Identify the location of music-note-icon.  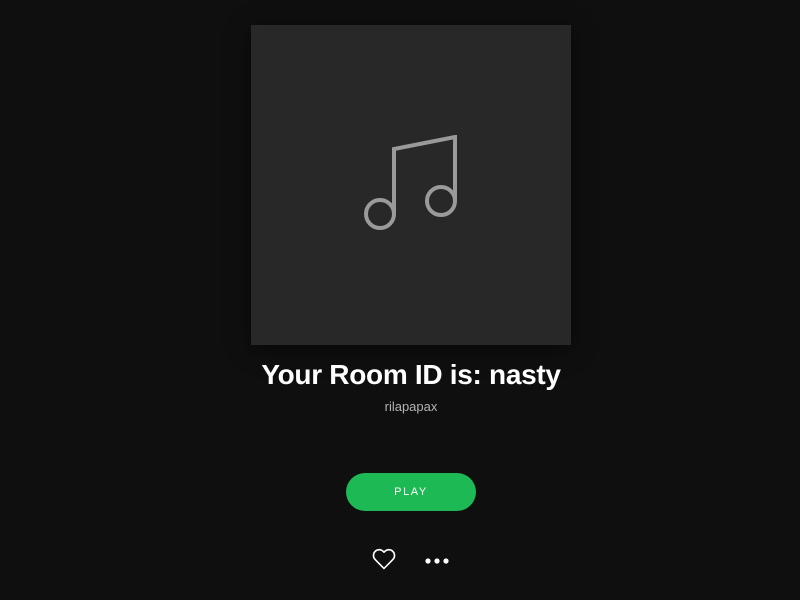
(411, 185).